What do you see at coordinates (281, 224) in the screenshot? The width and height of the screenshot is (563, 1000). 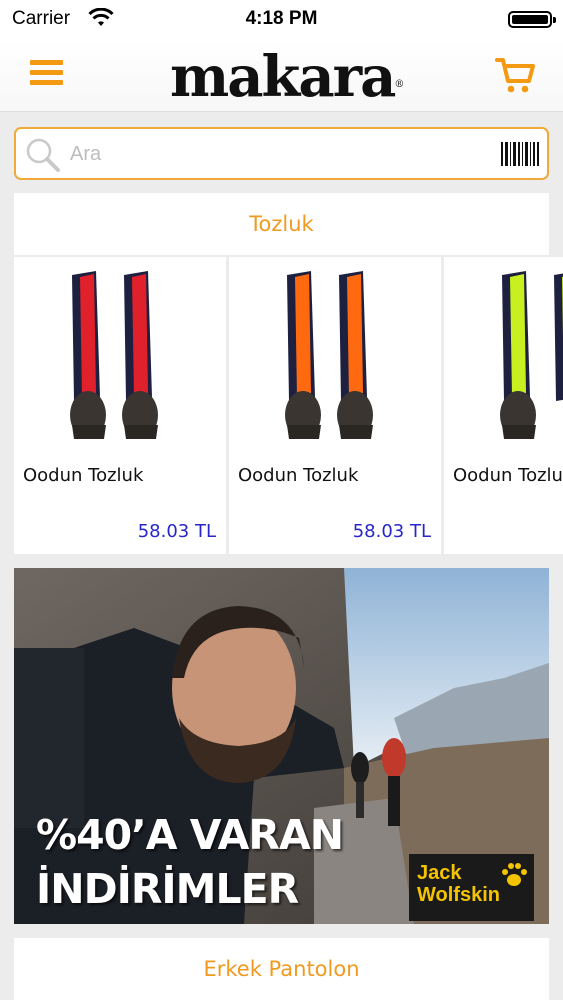 I see `section-title-tozluk: Tozluk` at bounding box center [281, 224].